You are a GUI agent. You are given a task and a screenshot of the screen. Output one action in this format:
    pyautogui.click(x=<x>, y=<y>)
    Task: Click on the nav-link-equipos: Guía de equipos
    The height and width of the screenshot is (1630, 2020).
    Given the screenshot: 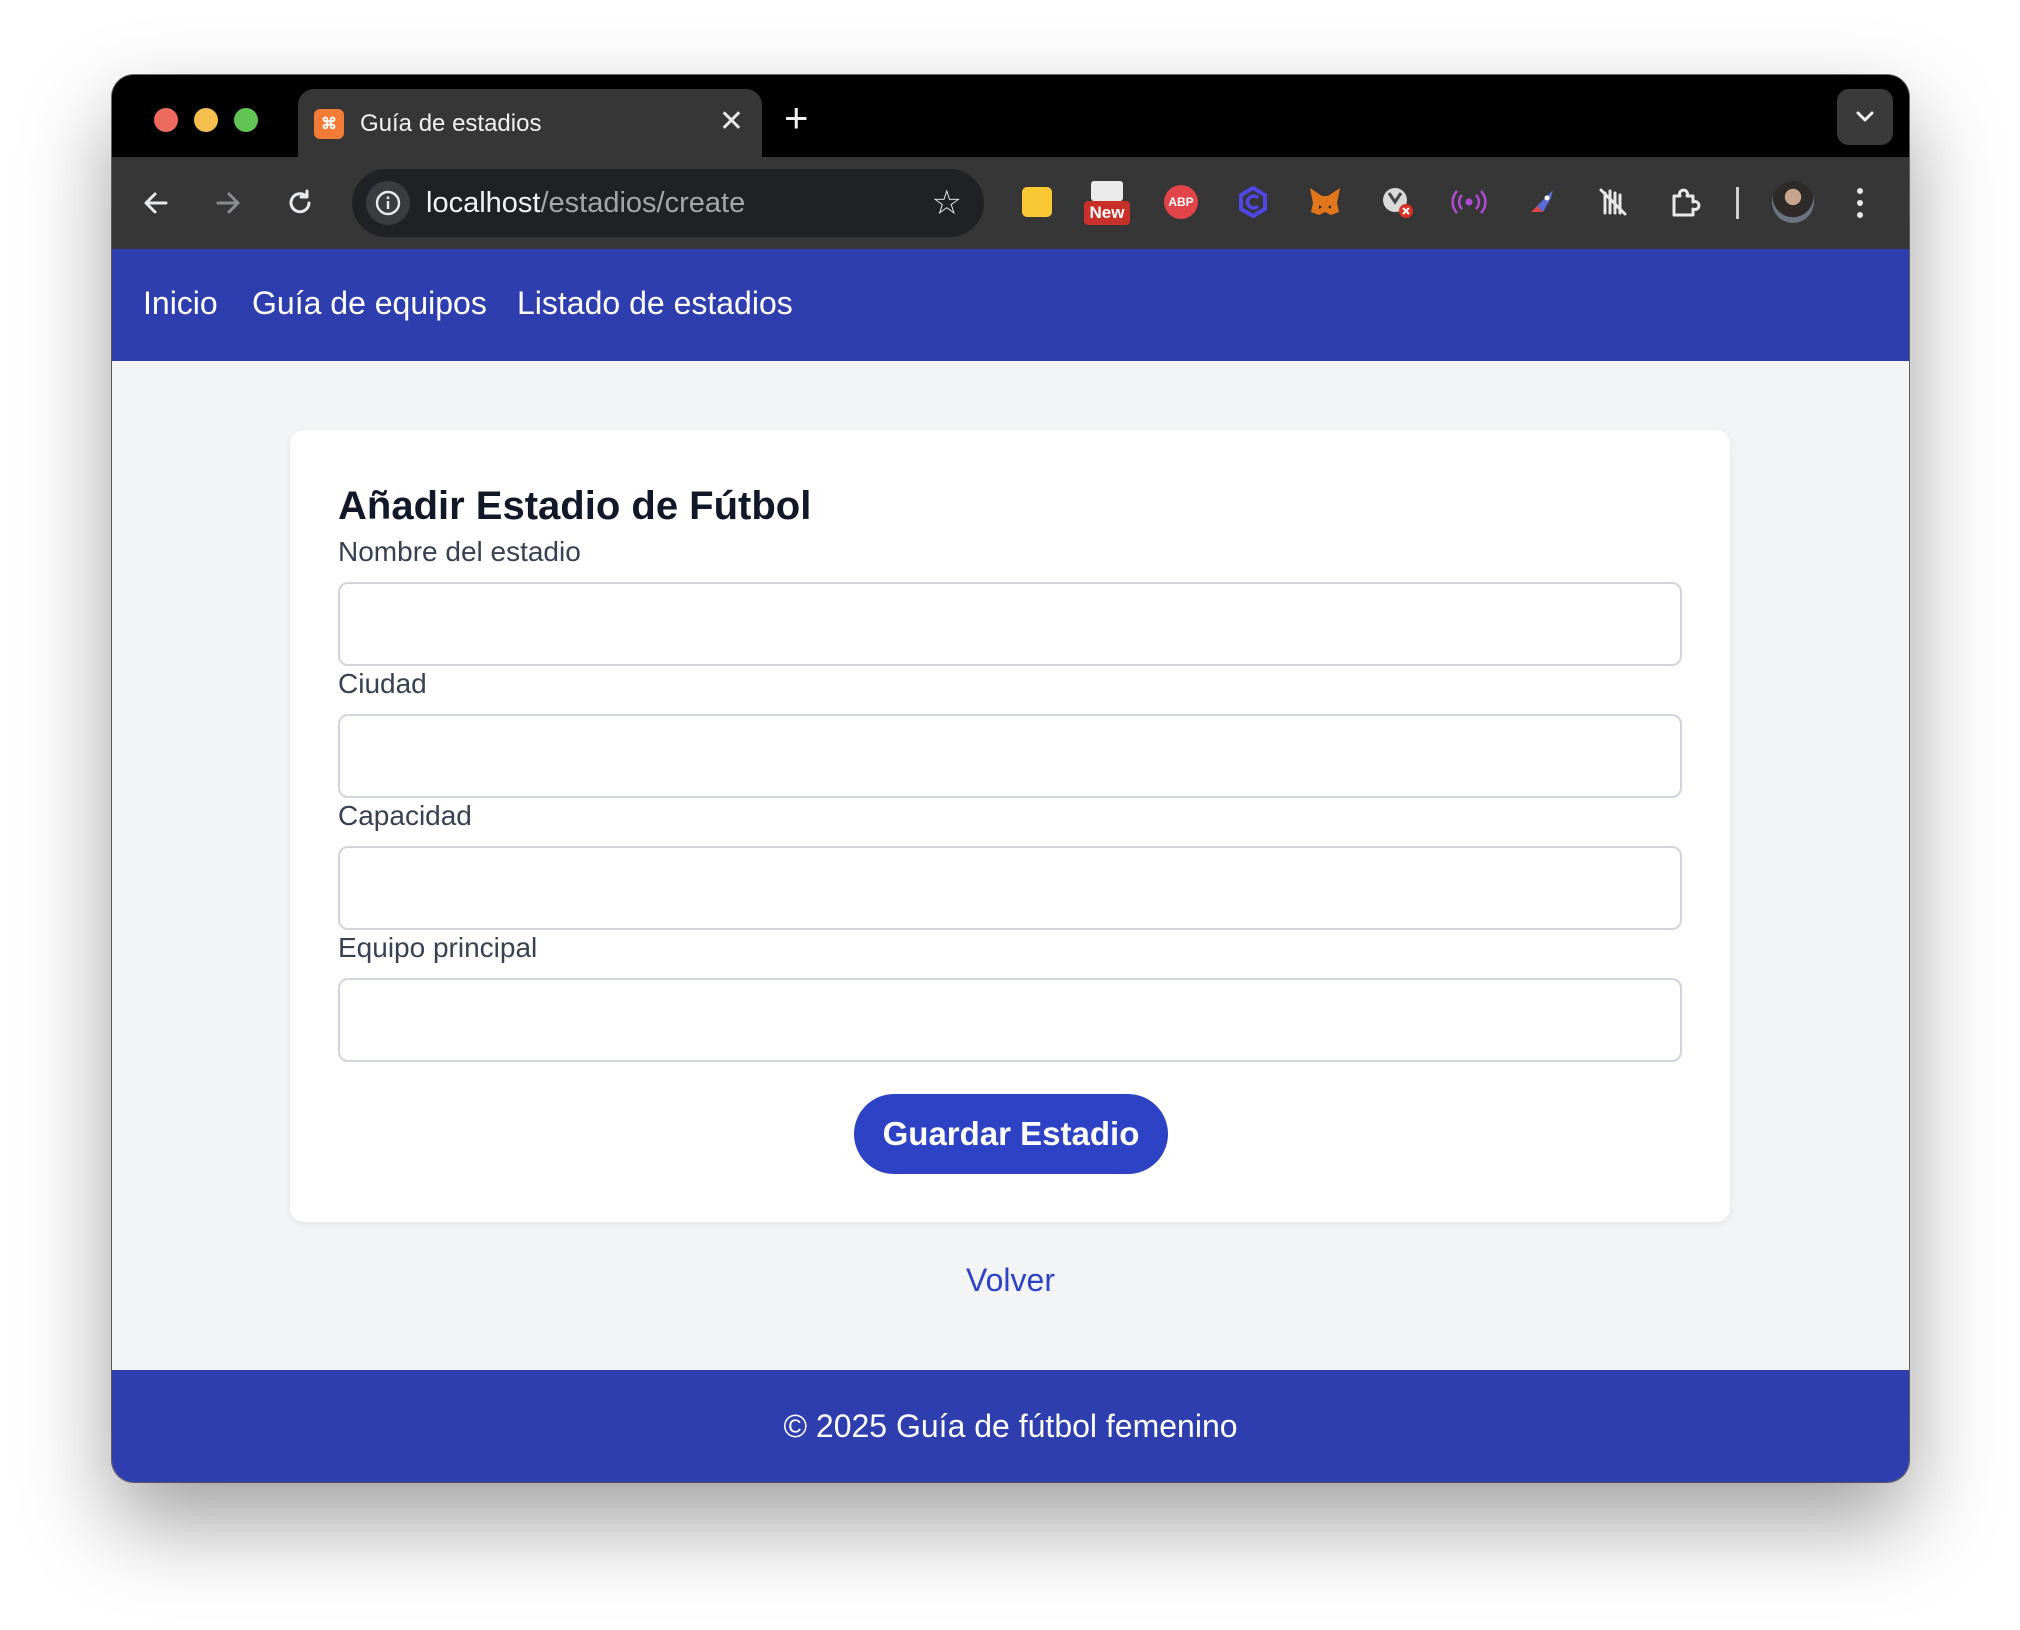 What is the action you would take?
    pyautogui.click(x=369, y=303)
    